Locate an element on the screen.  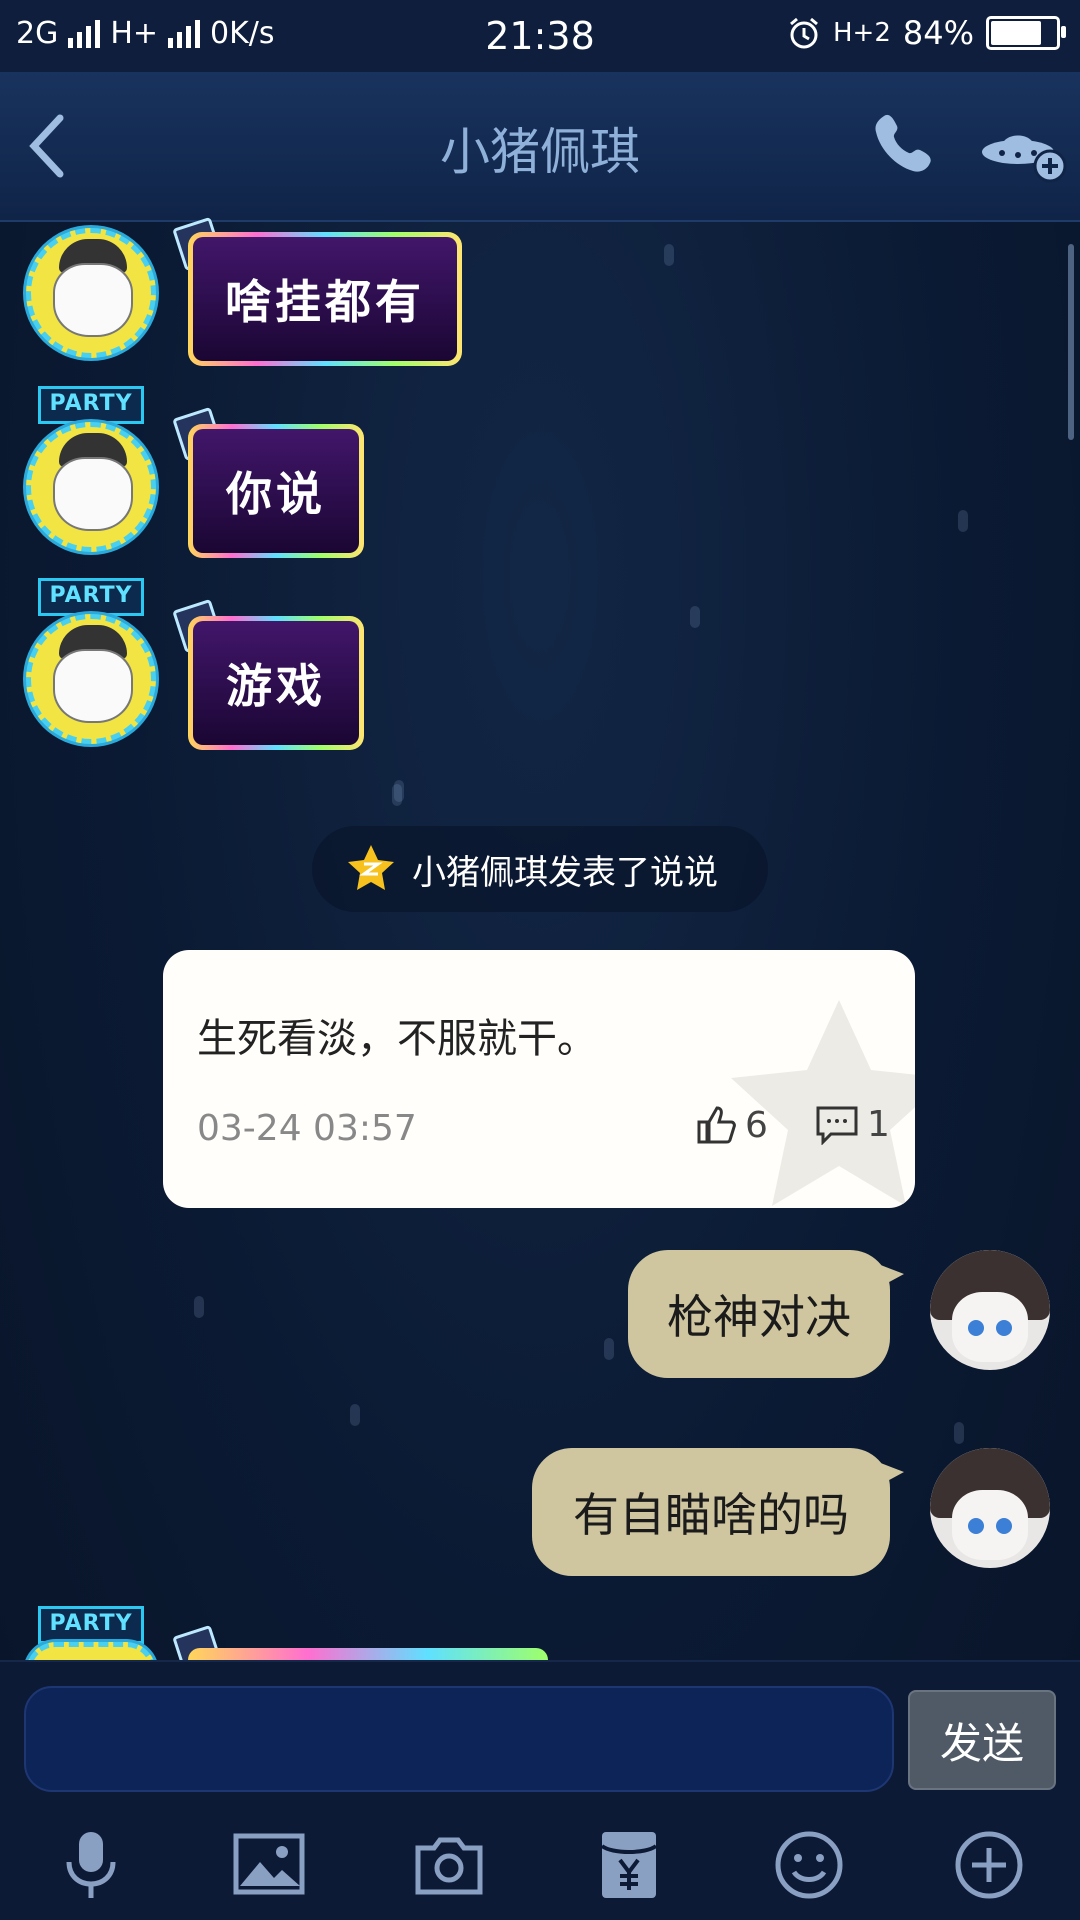
comment-icon is located at coordinates (837, 1125).